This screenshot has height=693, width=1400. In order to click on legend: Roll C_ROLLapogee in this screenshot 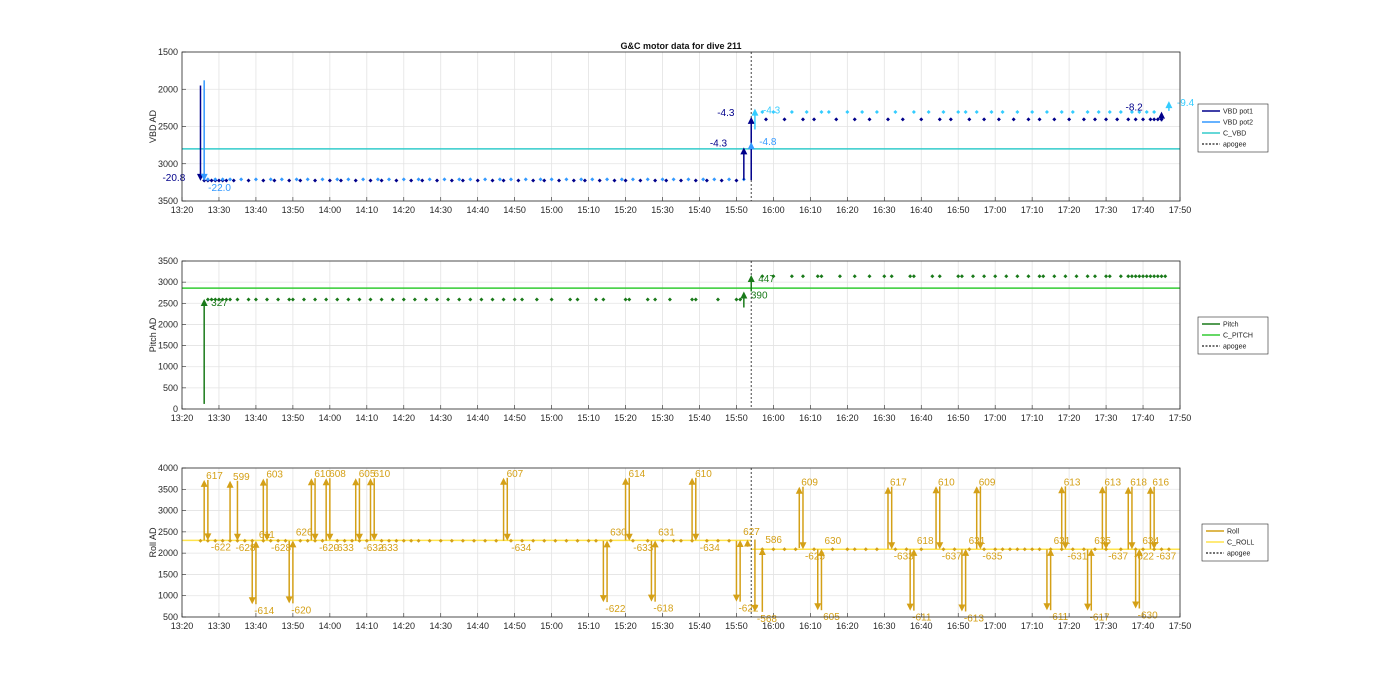, I will do `click(1235, 542)`.